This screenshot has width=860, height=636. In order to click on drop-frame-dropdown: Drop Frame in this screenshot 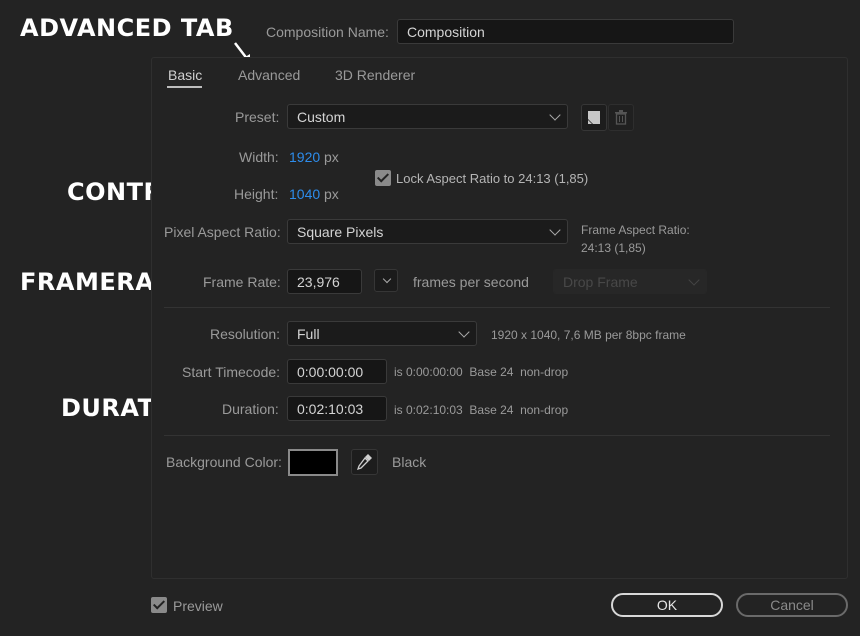, I will do `click(630, 281)`.